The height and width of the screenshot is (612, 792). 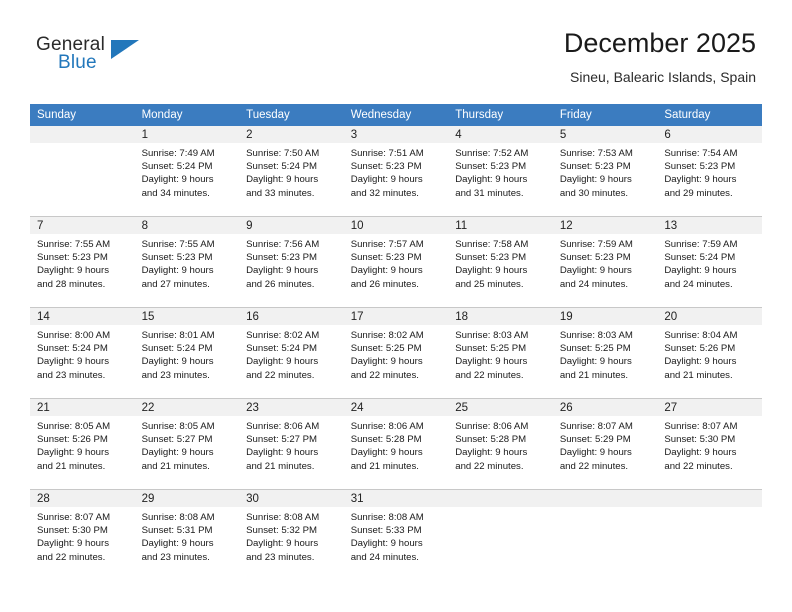 I want to click on daylight-text-cont: and 33 minutes., so click(x=280, y=193).